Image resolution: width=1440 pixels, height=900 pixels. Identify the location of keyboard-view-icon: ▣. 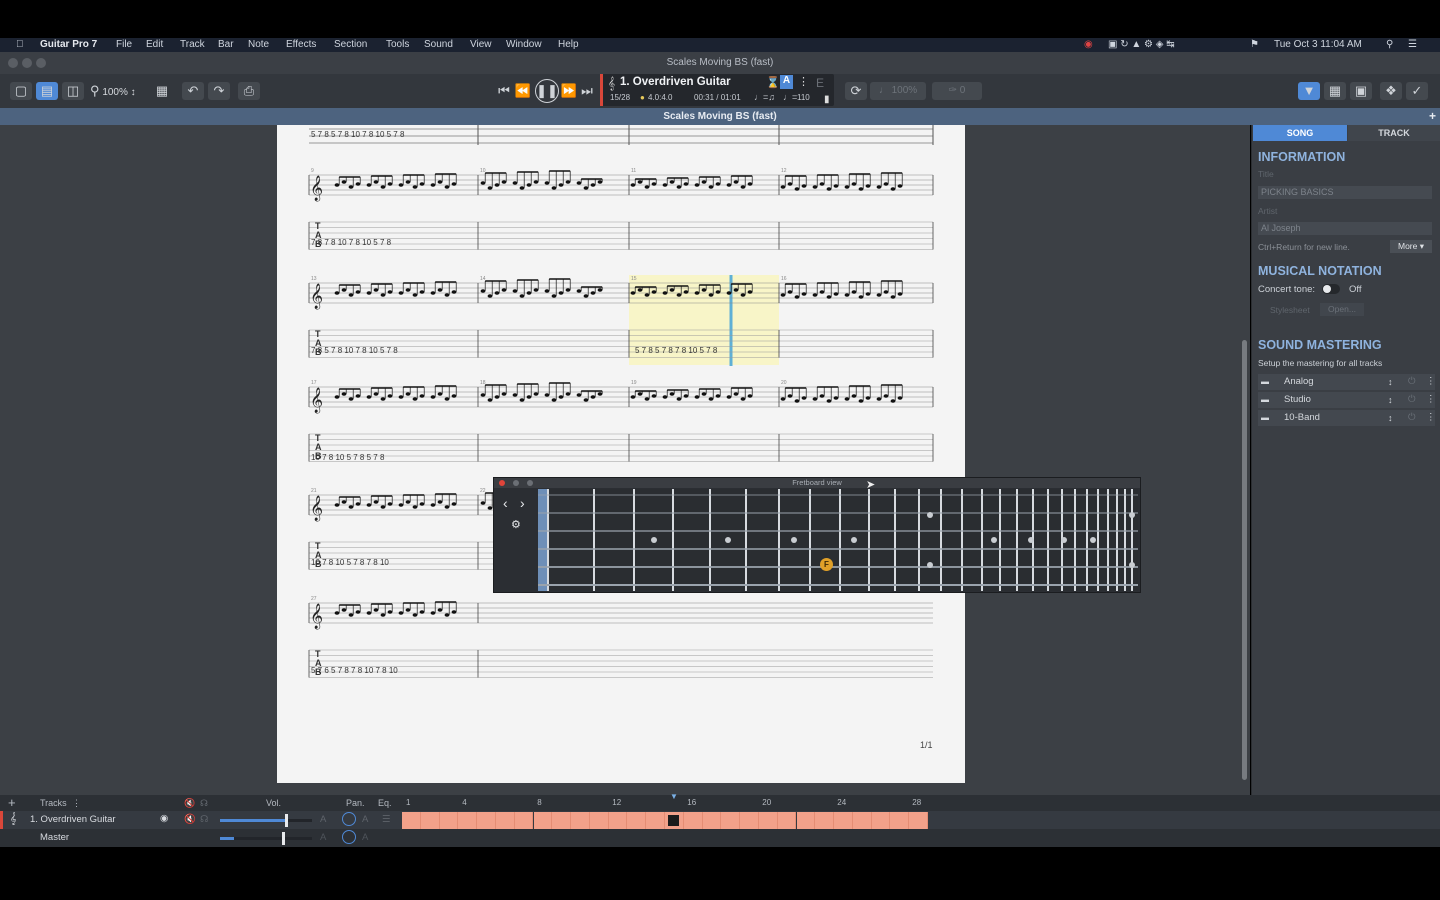
(1361, 91).